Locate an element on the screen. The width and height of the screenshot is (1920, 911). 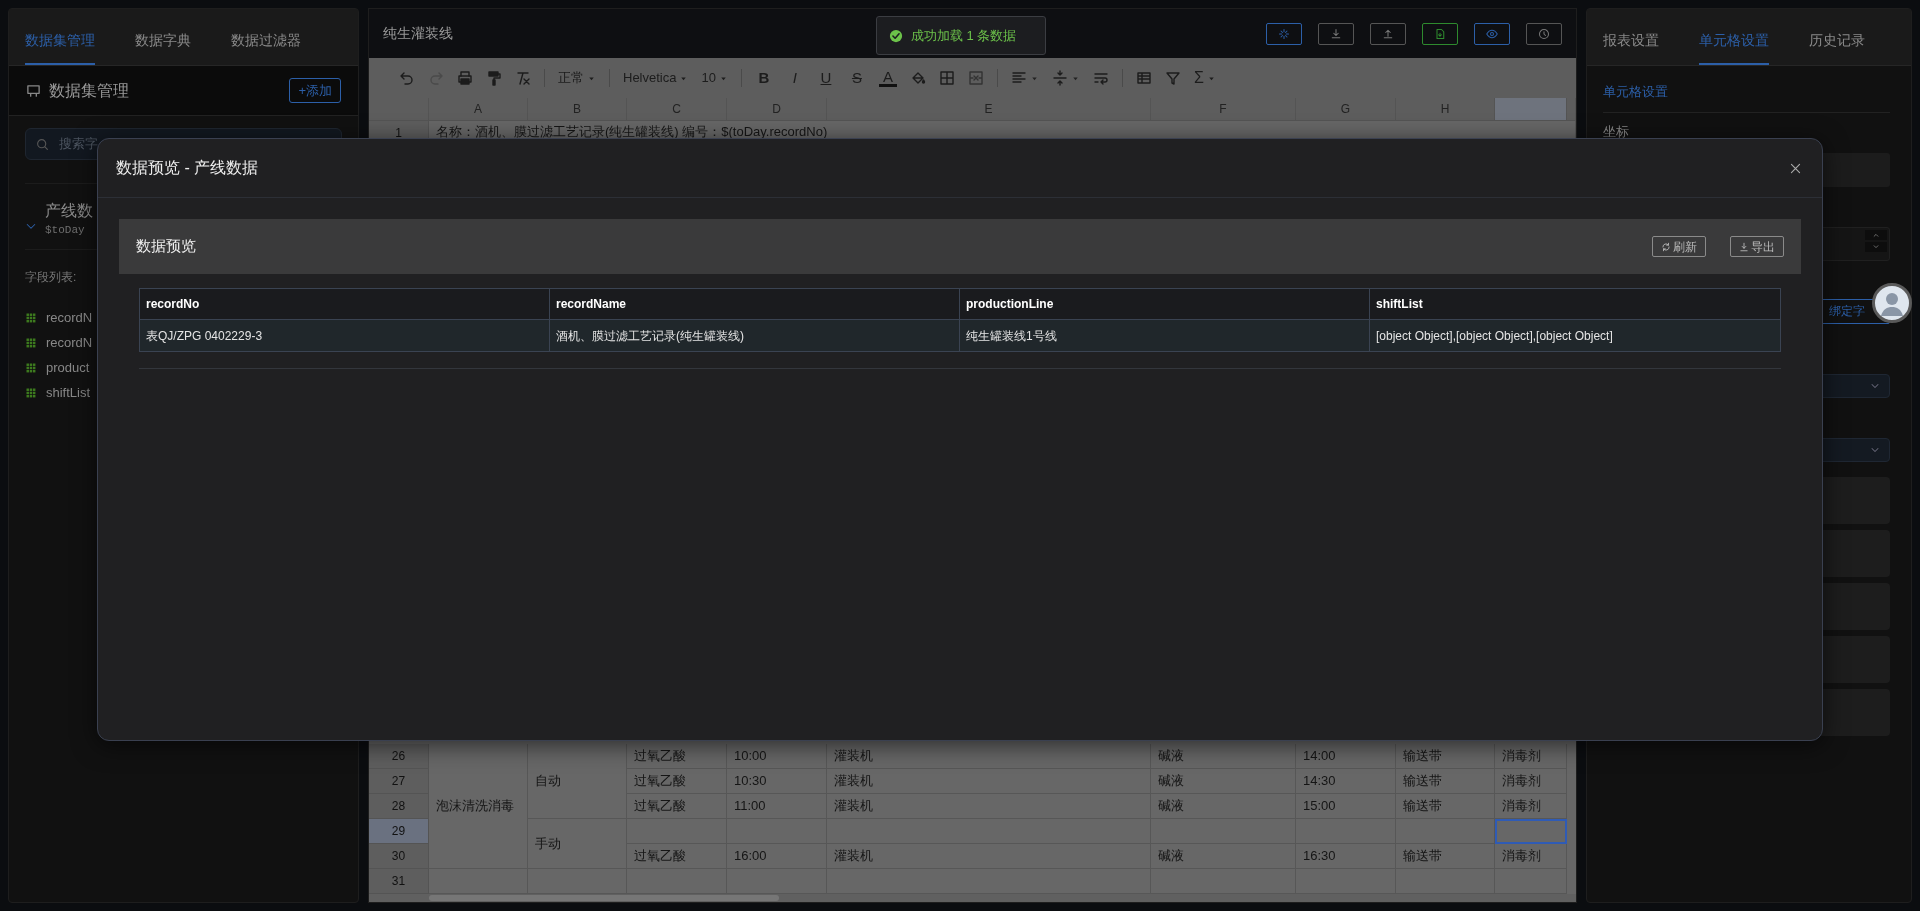
preview-button is located at coordinates (1492, 33).